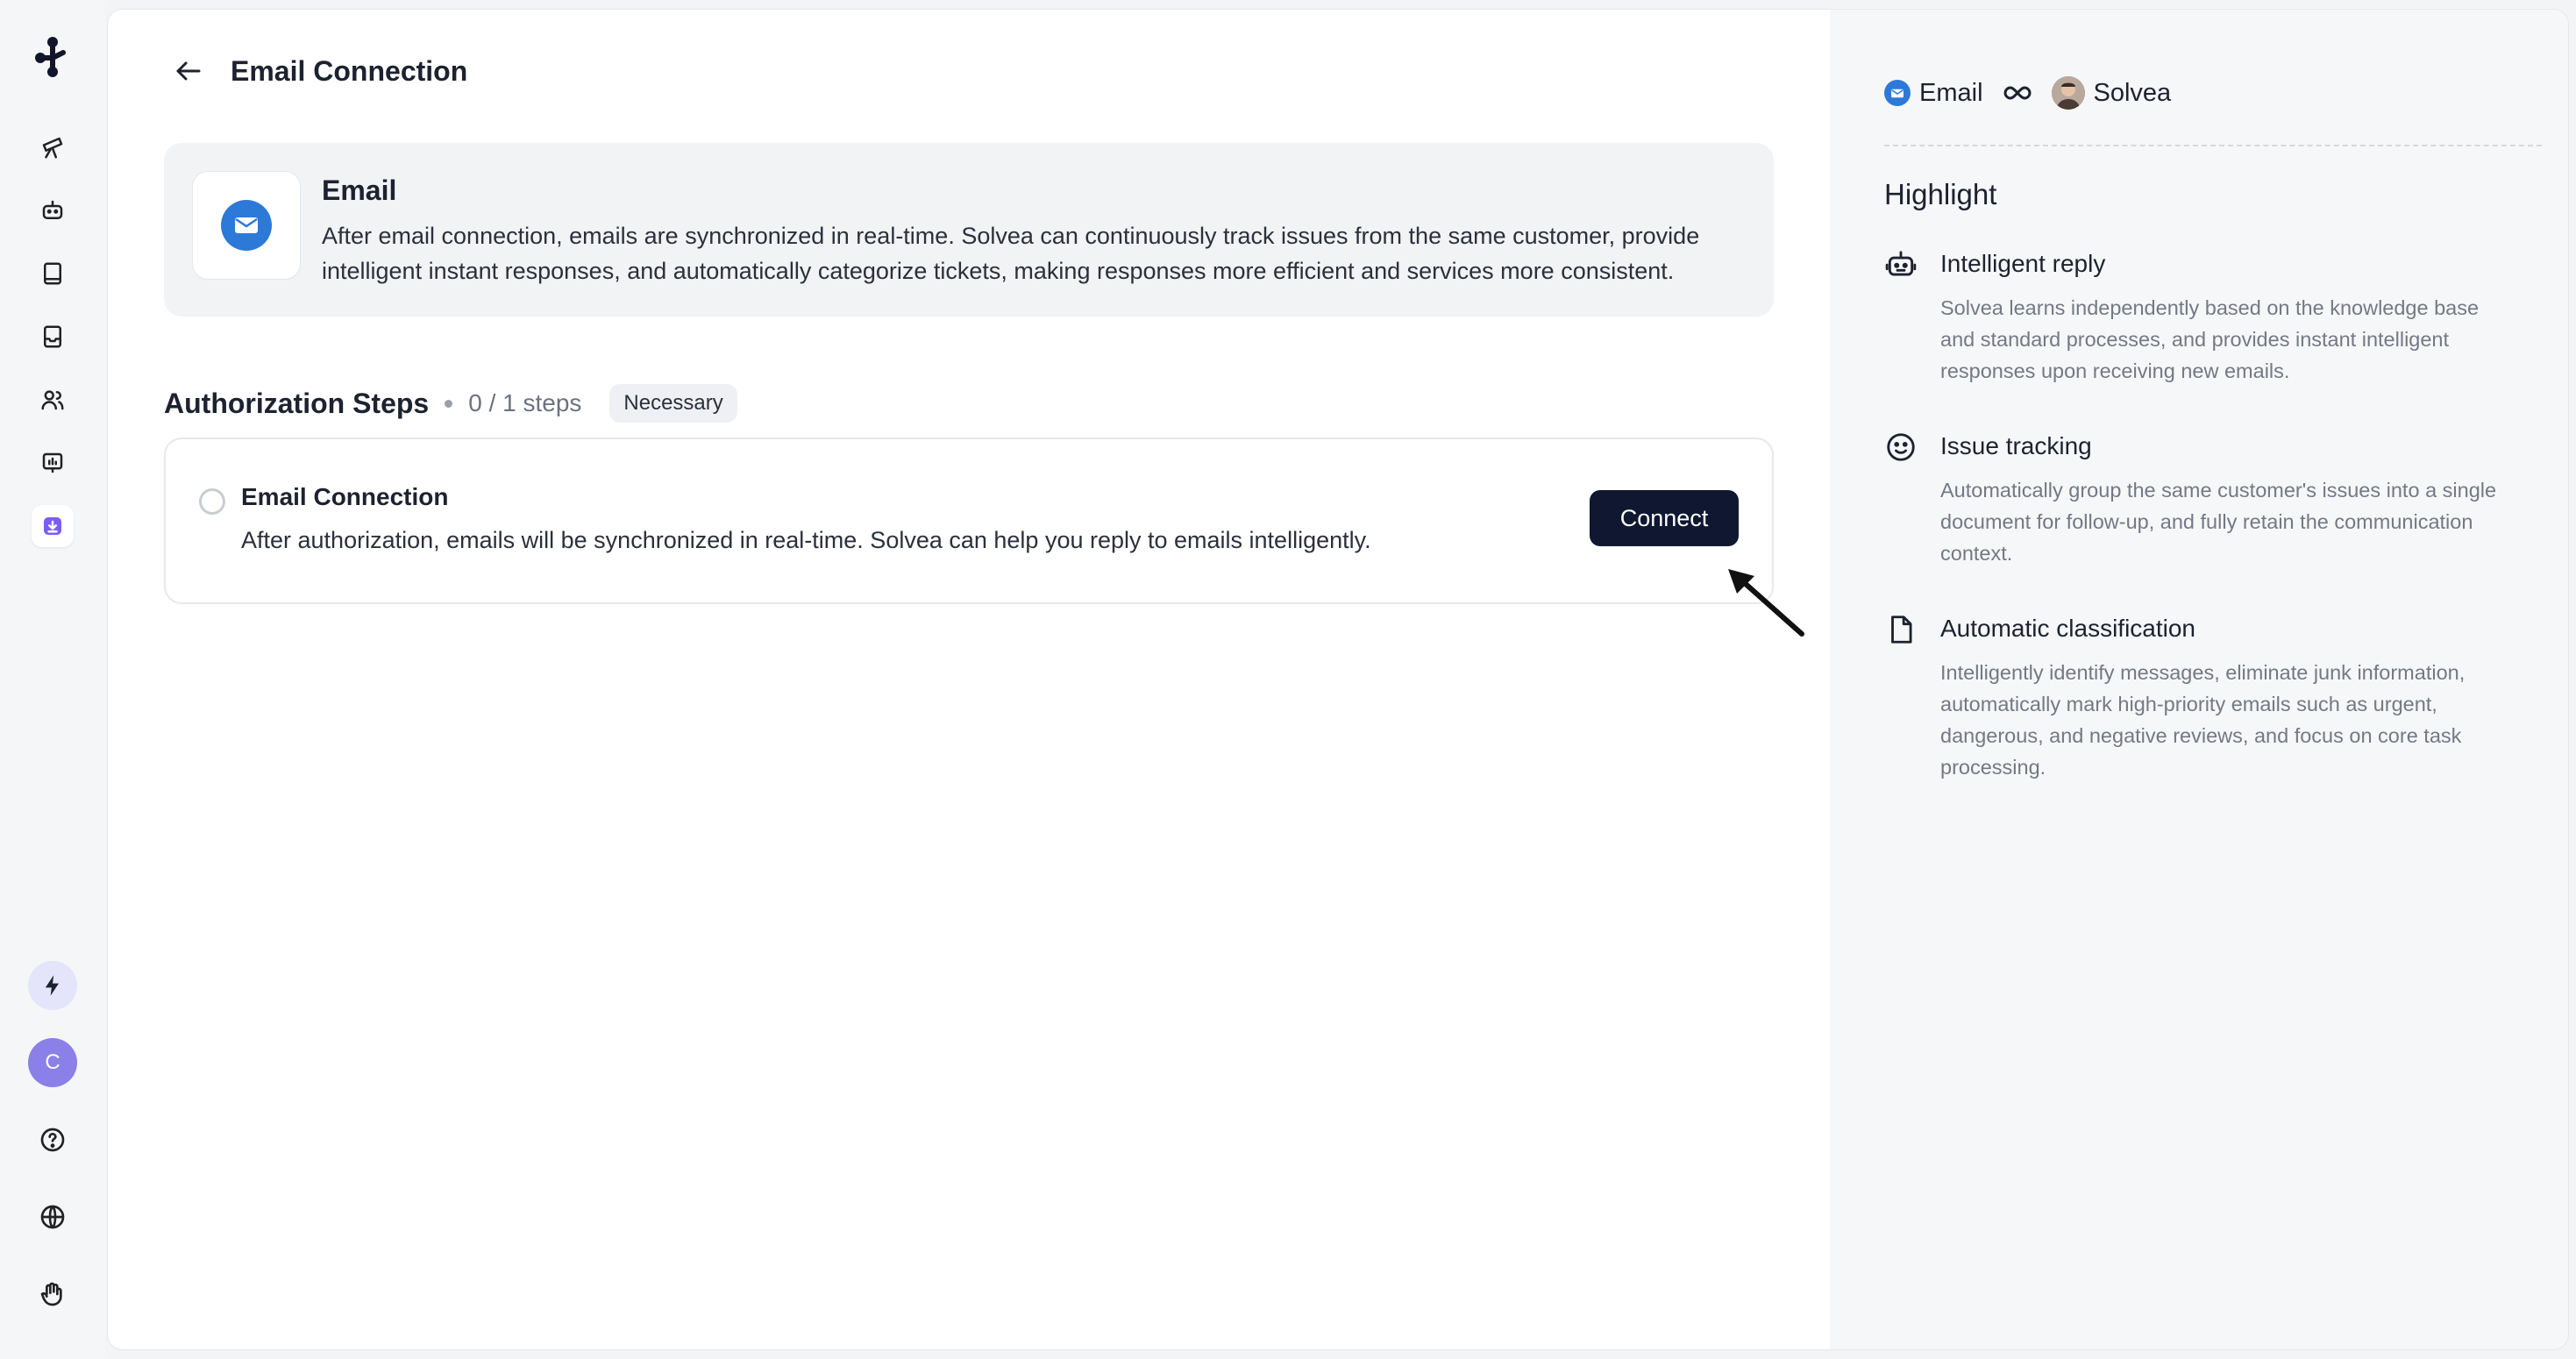 Image resolution: width=2576 pixels, height=1359 pixels. I want to click on feedback-button, so click(52, 1294).